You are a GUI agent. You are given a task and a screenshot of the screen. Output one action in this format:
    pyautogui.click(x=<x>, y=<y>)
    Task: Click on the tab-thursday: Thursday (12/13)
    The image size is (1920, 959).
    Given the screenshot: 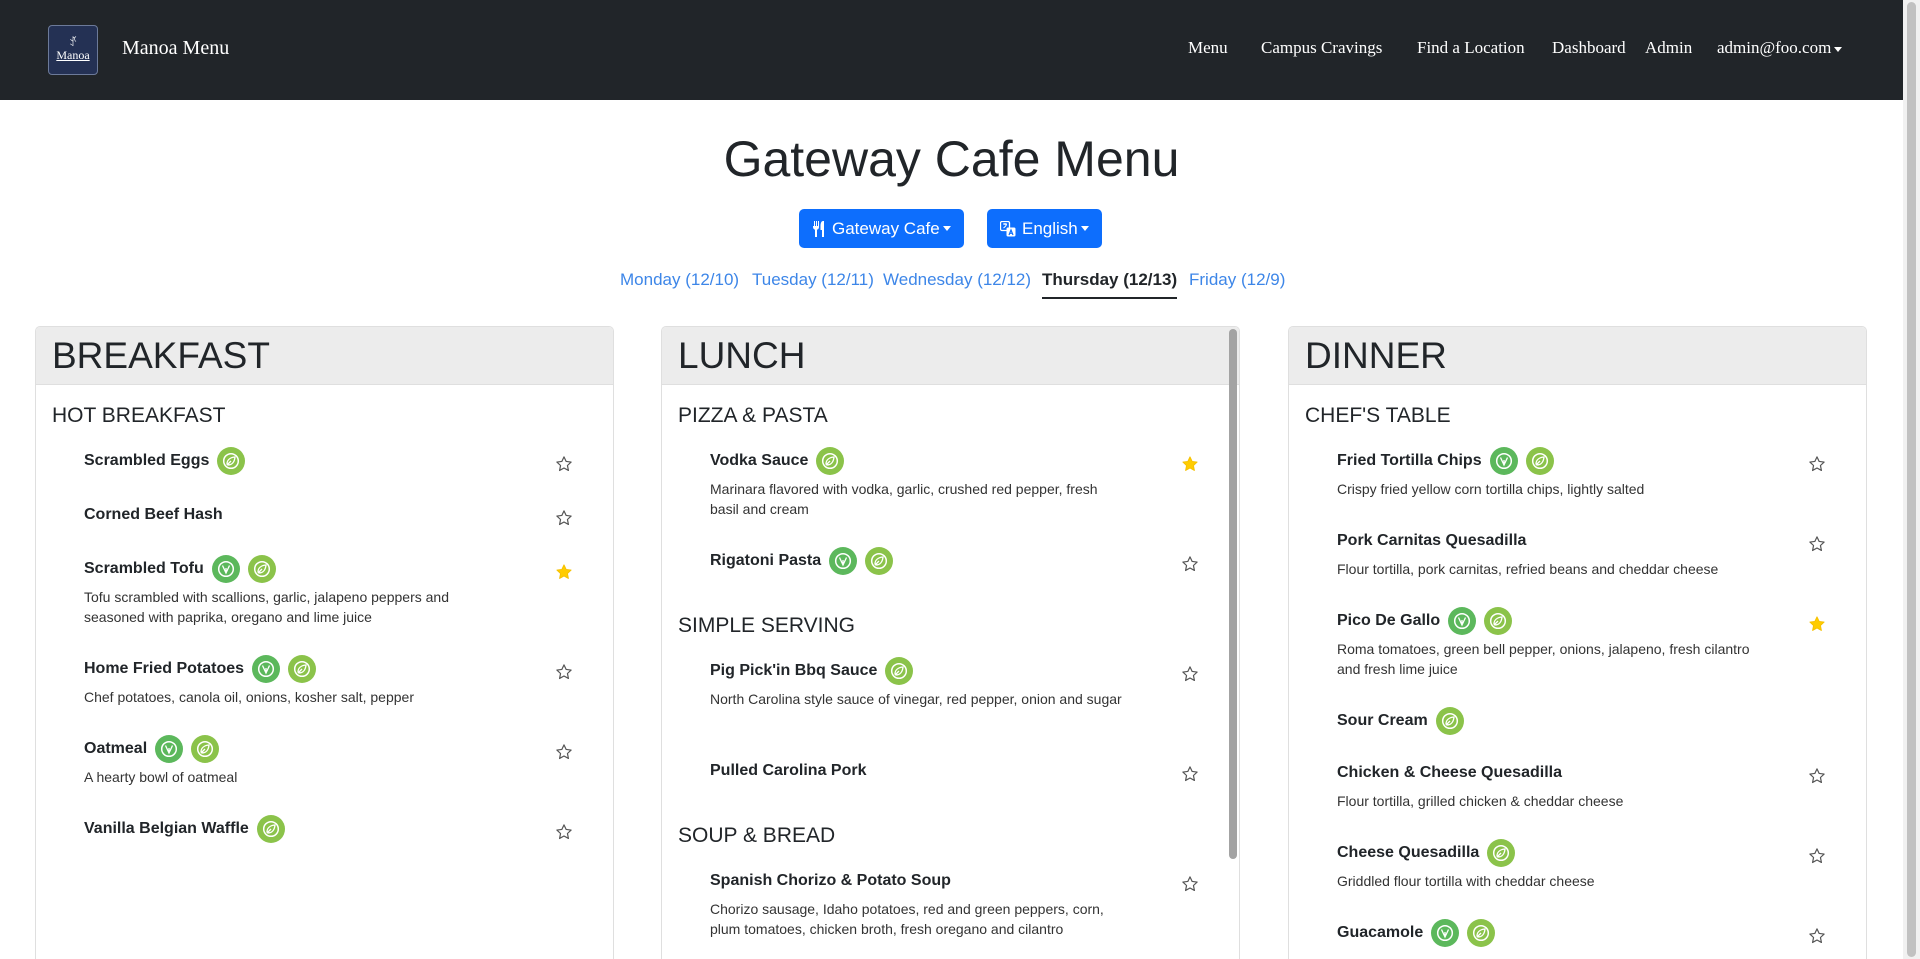 What is the action you would take?
    pyautogui.click(x=1110, y=284)
    